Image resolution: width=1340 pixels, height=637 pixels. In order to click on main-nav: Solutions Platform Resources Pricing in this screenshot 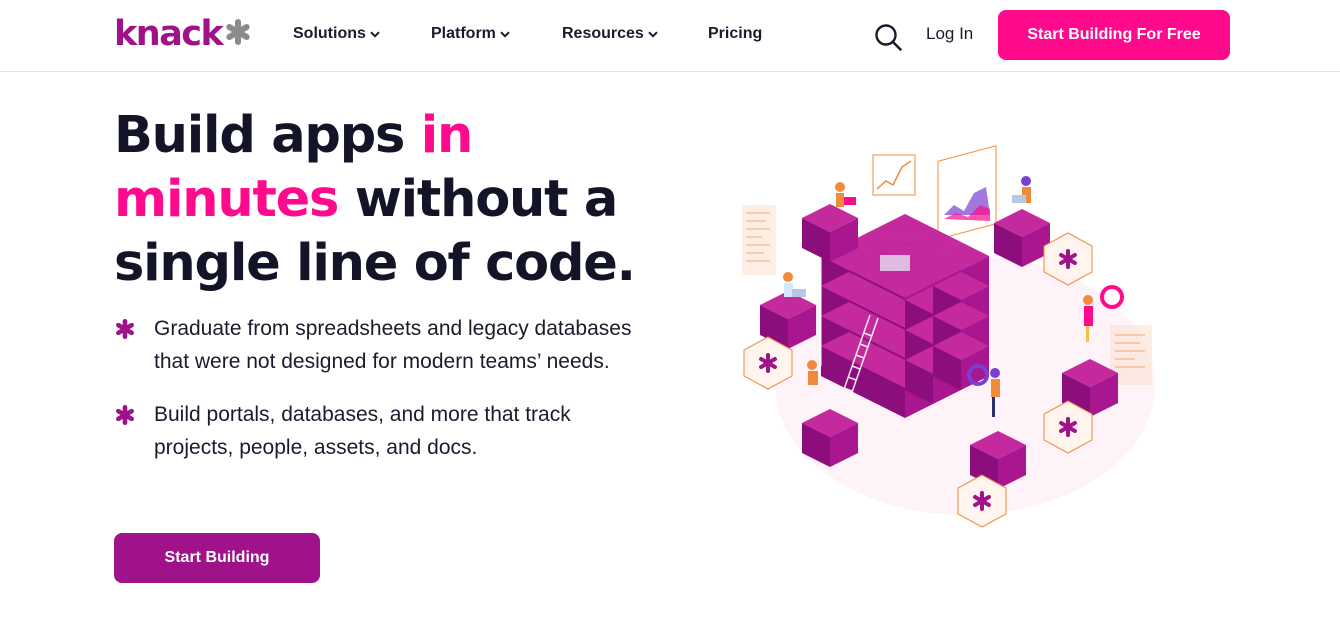, I will do `click(527, 34)`.